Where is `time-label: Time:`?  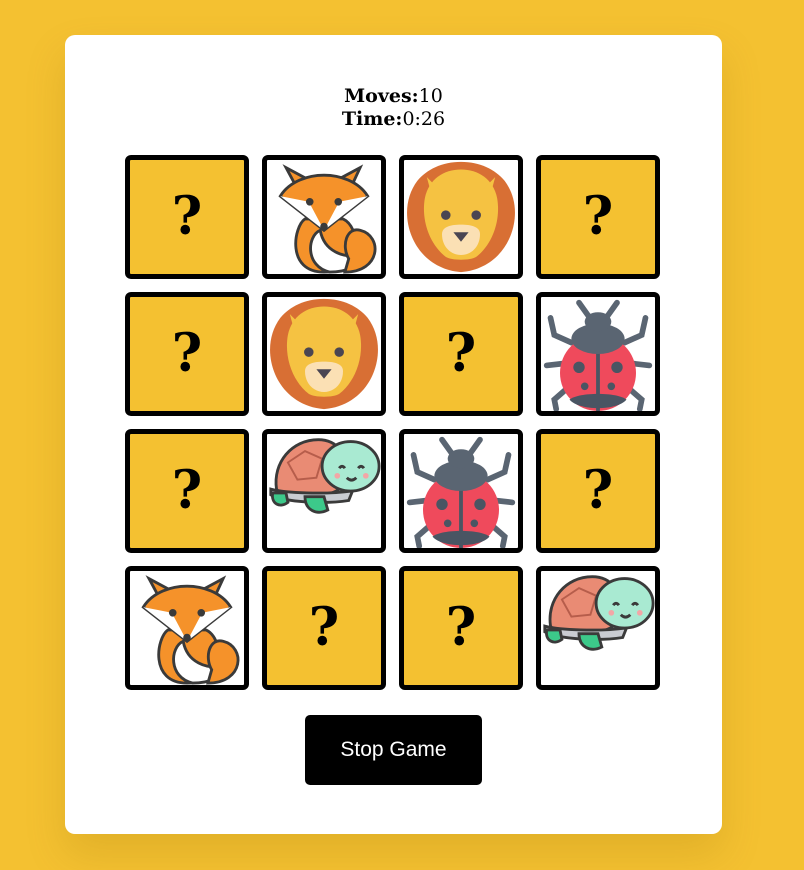 time-label: Time: is located at coordinates (372, 119).